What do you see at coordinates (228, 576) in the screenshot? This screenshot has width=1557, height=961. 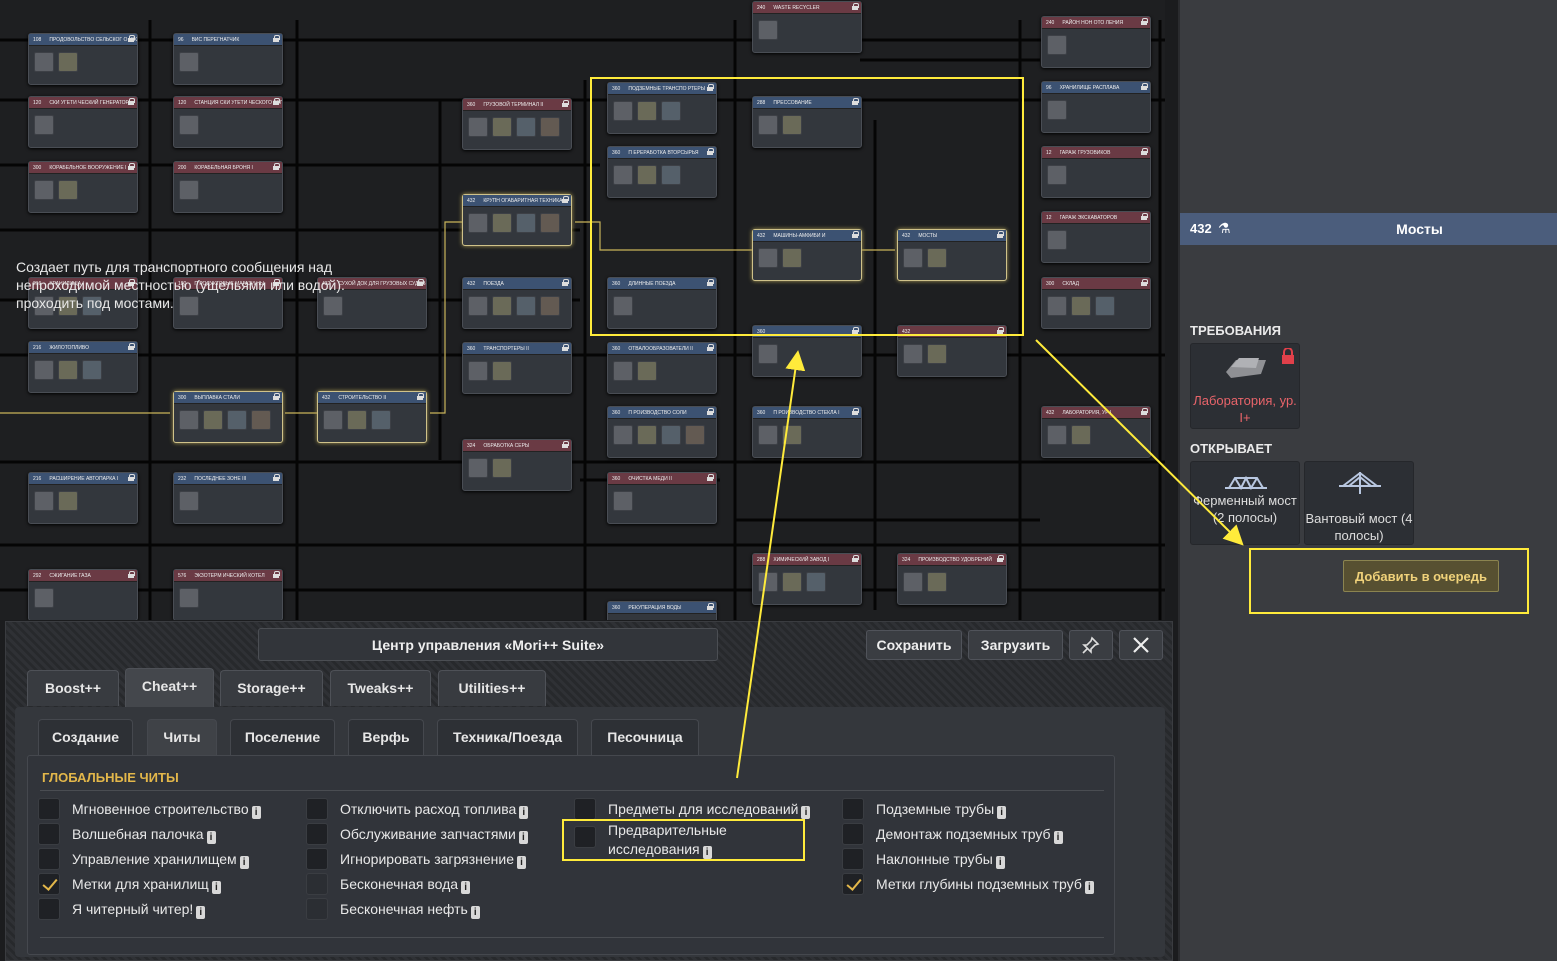 I see `node-title: 576 ЭКЗОТЕРМ ИЧЕСКИЙ КОТЕЛ` at bounding box center [228, 576].